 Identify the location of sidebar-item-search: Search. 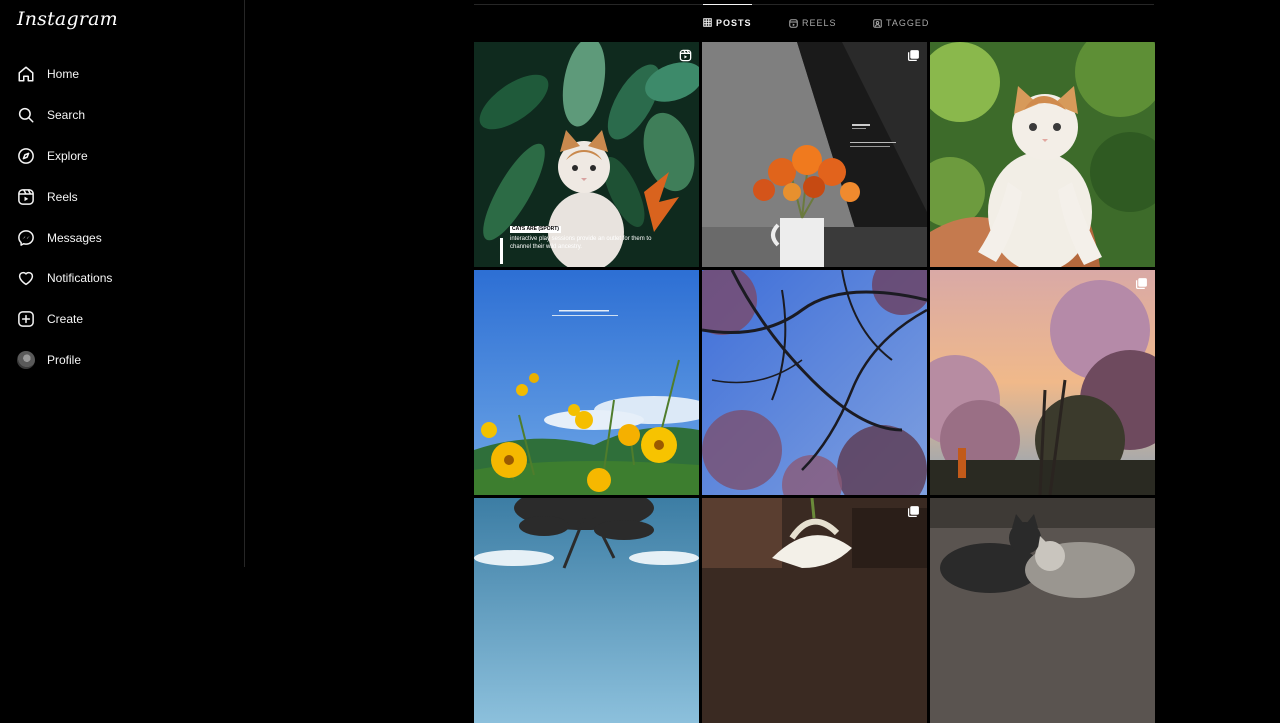
(122, 115).